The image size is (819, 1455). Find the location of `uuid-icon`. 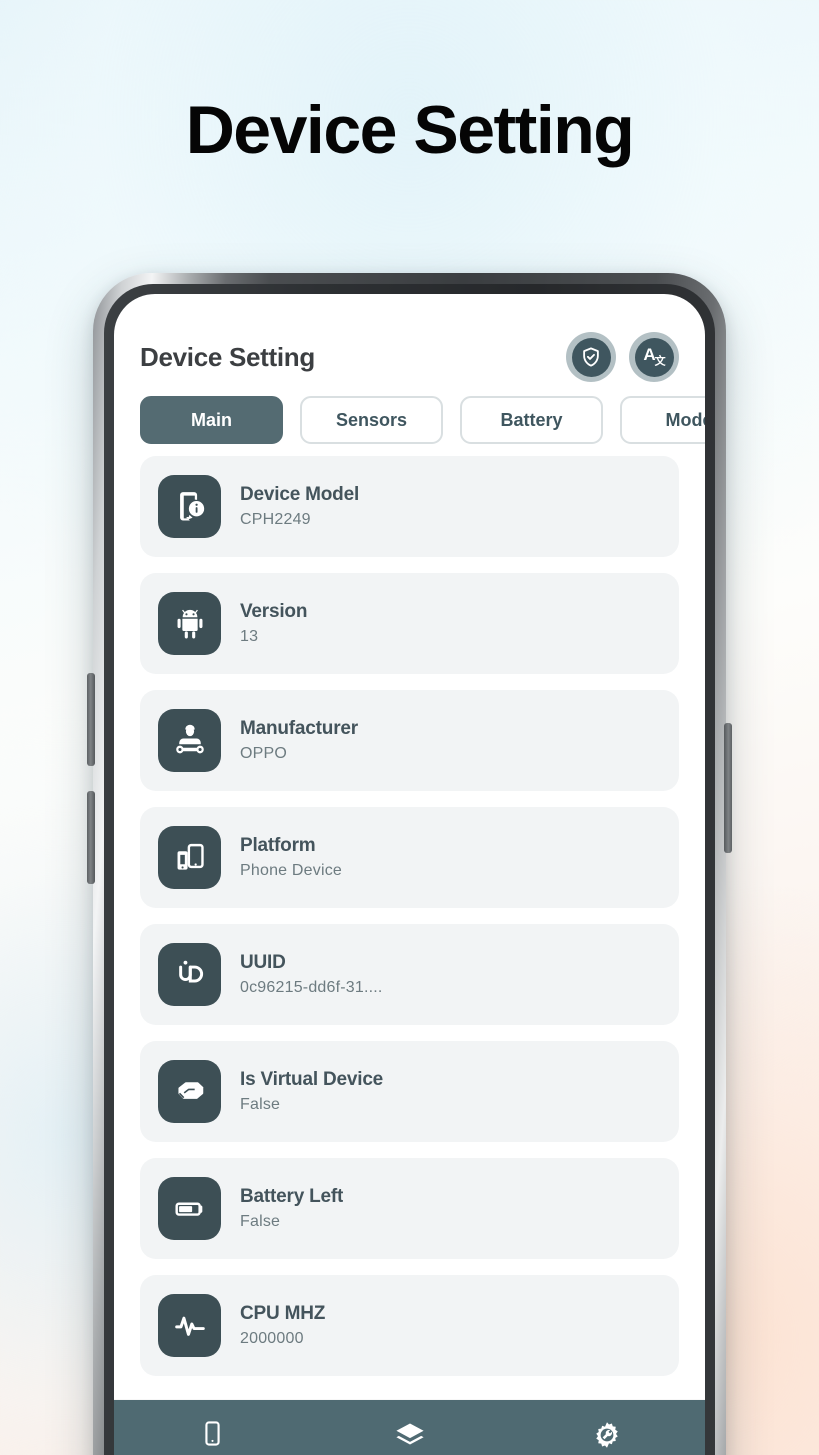

uuid-icon is located at coordinates (189, 974).